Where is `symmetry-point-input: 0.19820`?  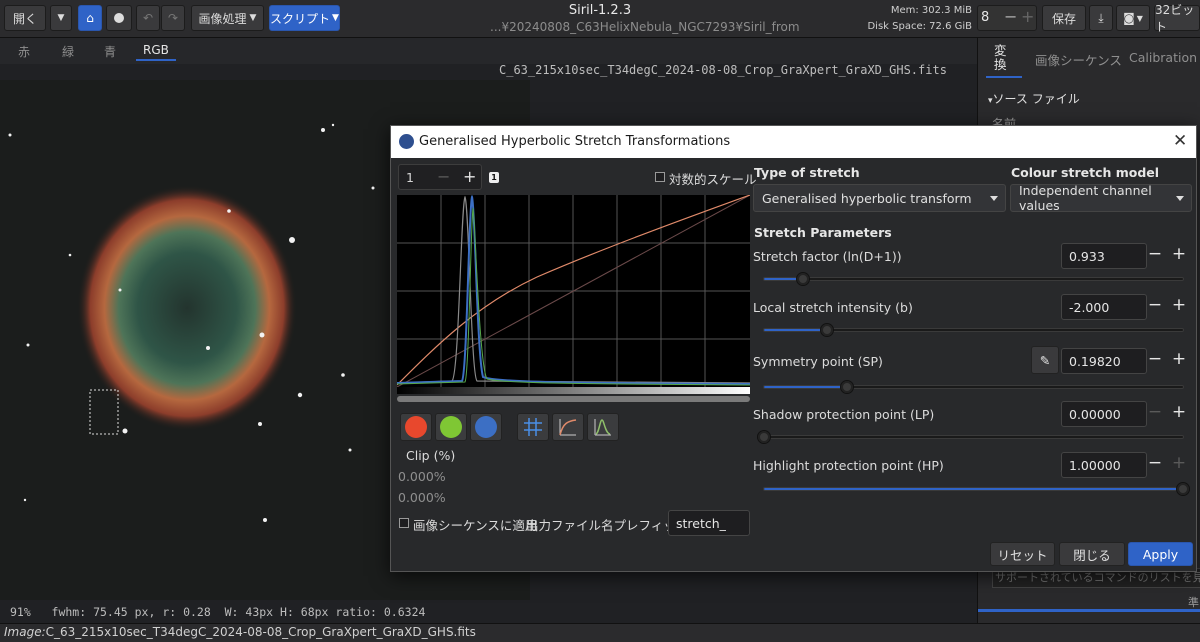 symmetry-point-input: 0.19820 is located at coordinates (1104, 361).